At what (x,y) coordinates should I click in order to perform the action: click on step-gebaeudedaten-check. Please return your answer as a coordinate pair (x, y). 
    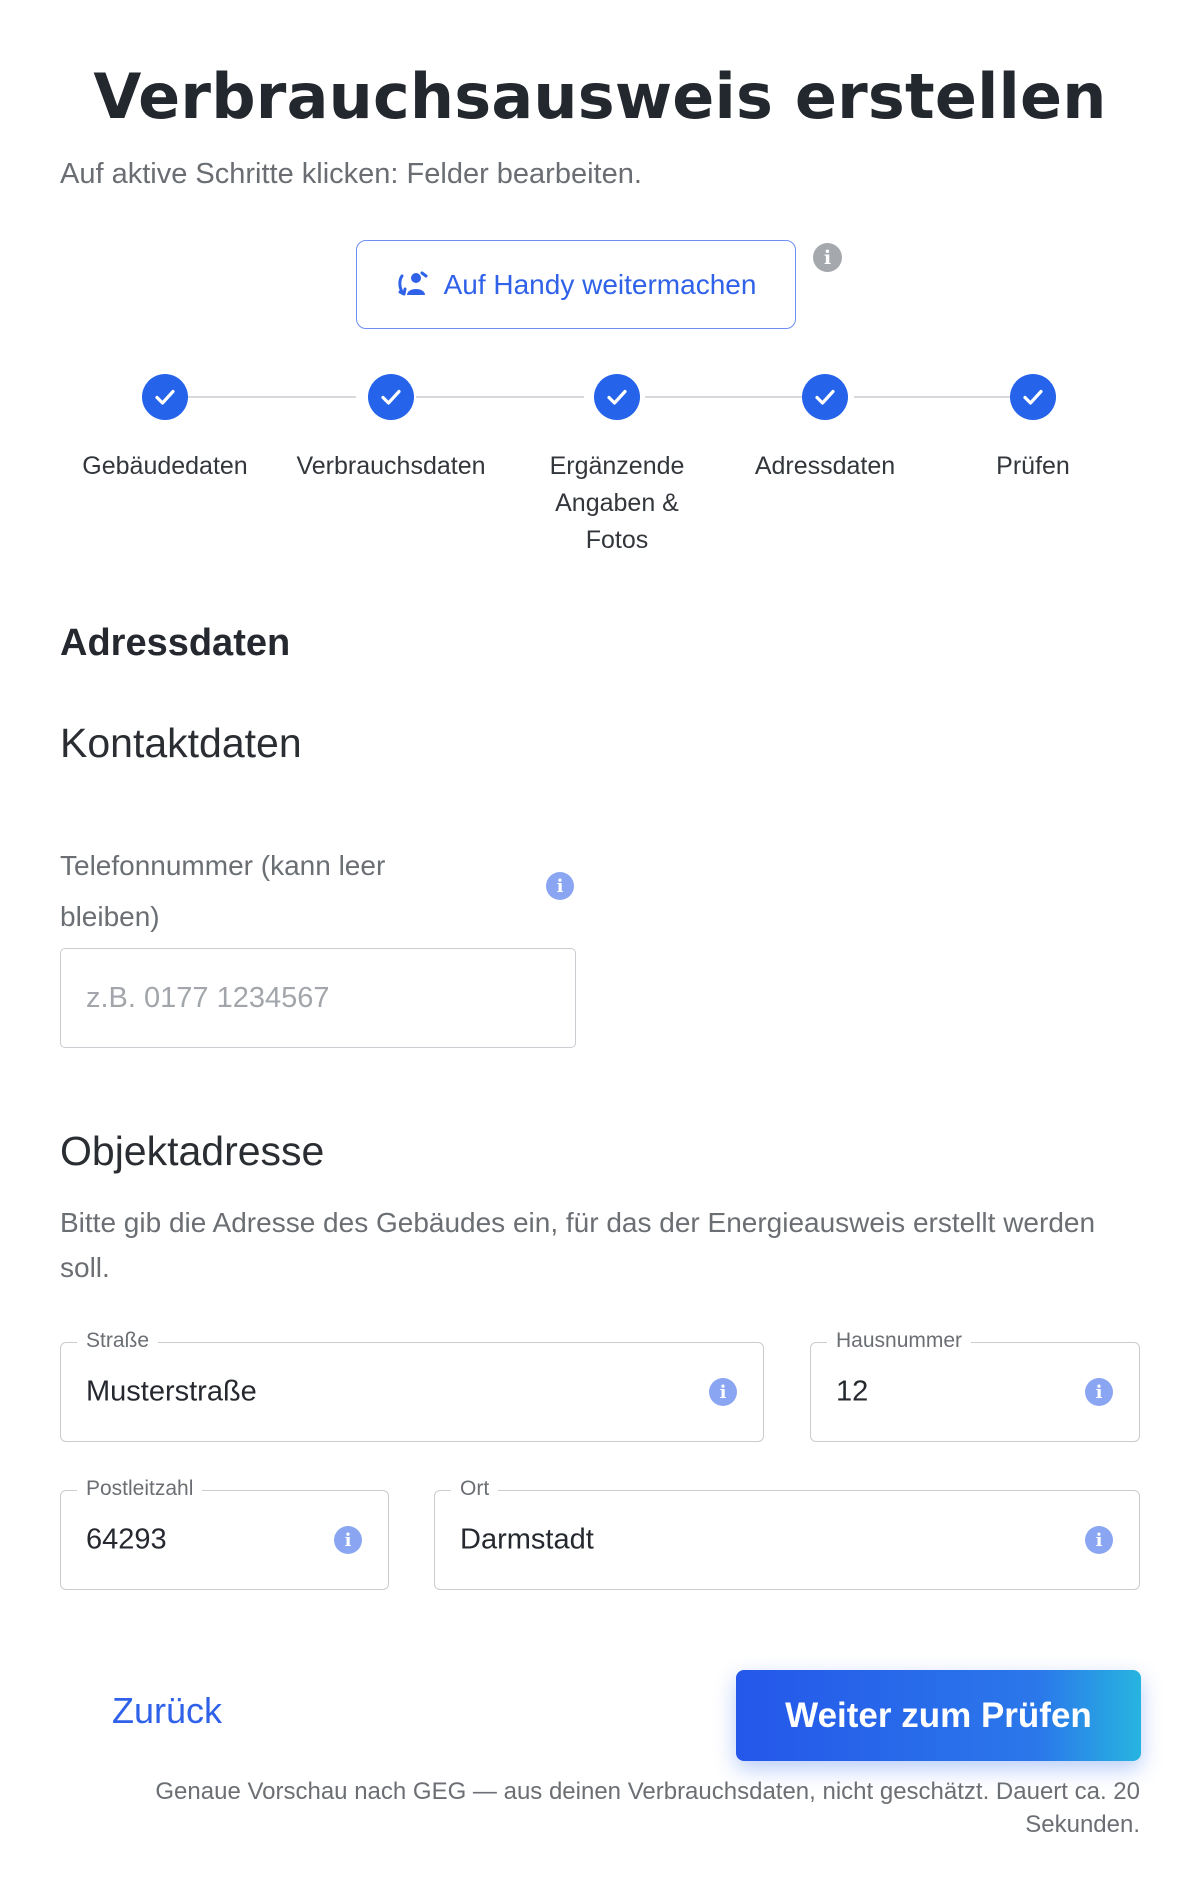
    Looking at the image, I should click on (165, 397).